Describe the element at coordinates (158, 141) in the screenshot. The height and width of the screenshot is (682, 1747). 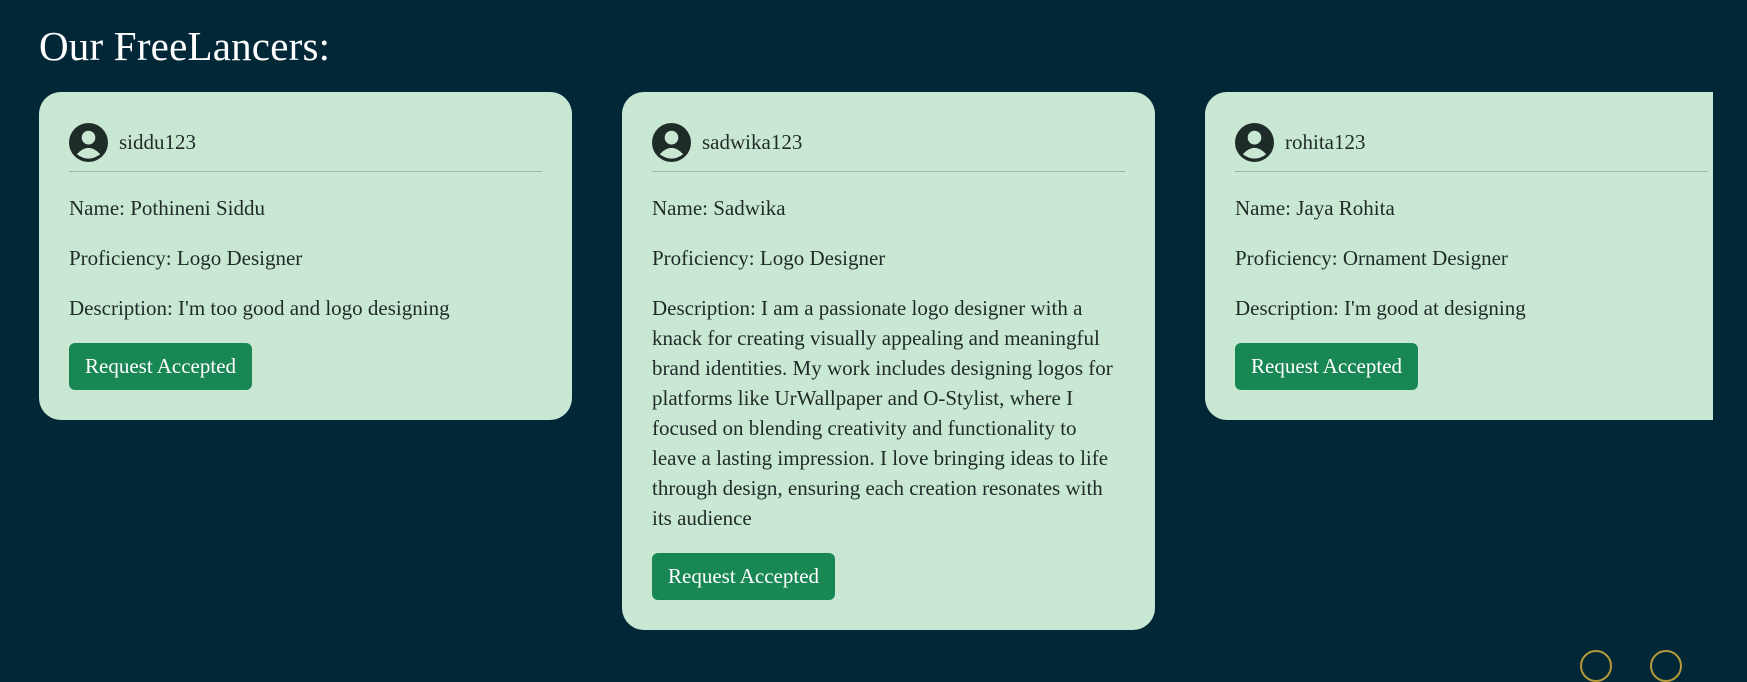
I see `freelancer-username: siddu123` at that location.